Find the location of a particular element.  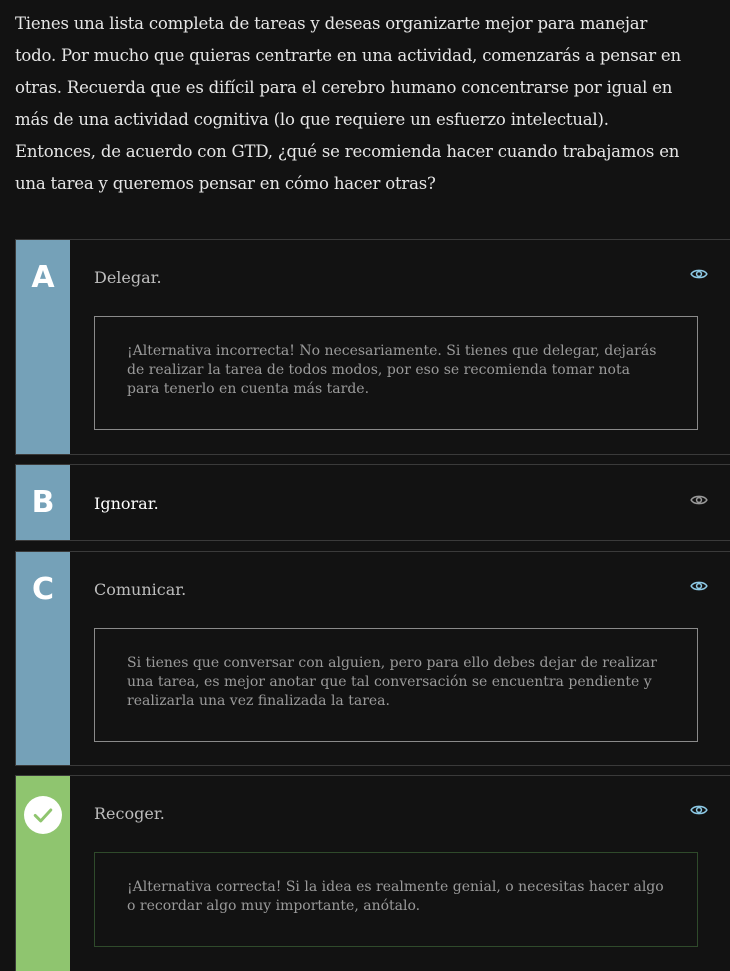

correct-badge is located at coordinates (43, 815).